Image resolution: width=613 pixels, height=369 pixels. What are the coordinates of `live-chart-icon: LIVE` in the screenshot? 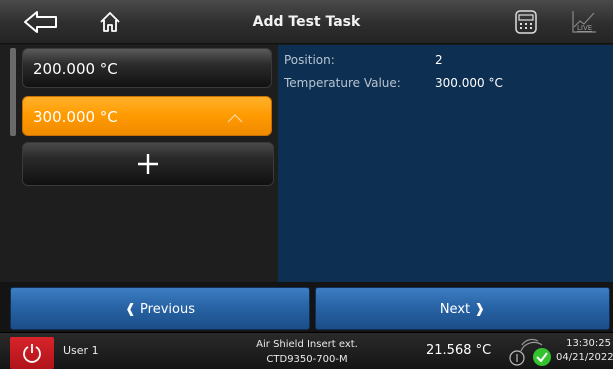 It's located at (584, 22).